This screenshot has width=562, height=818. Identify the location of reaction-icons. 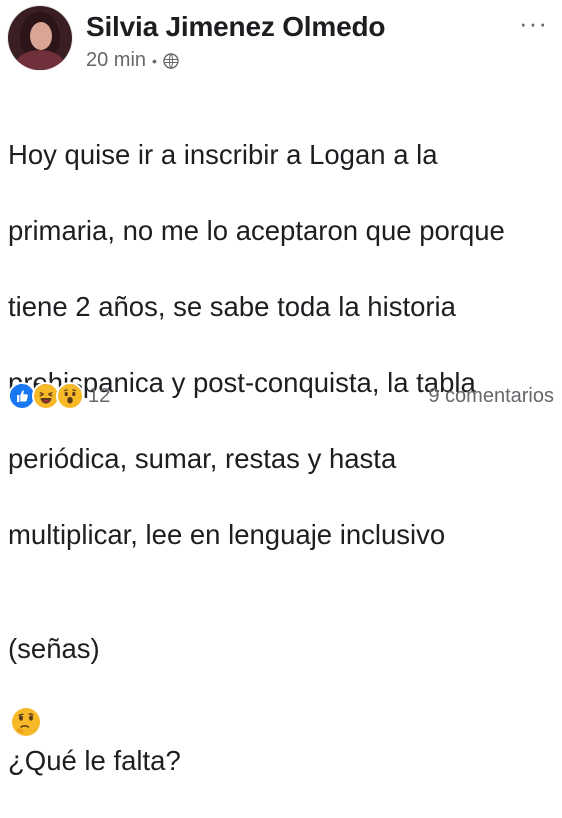
(46, 396).